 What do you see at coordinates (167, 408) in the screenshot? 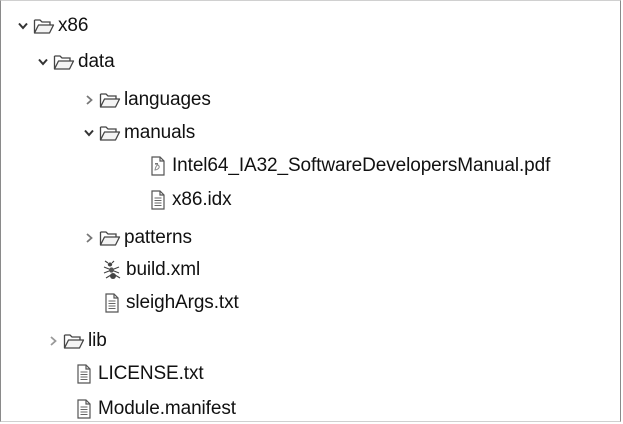
I see `tree-item-label: Module.manifest` at bounding box center [167, 408].